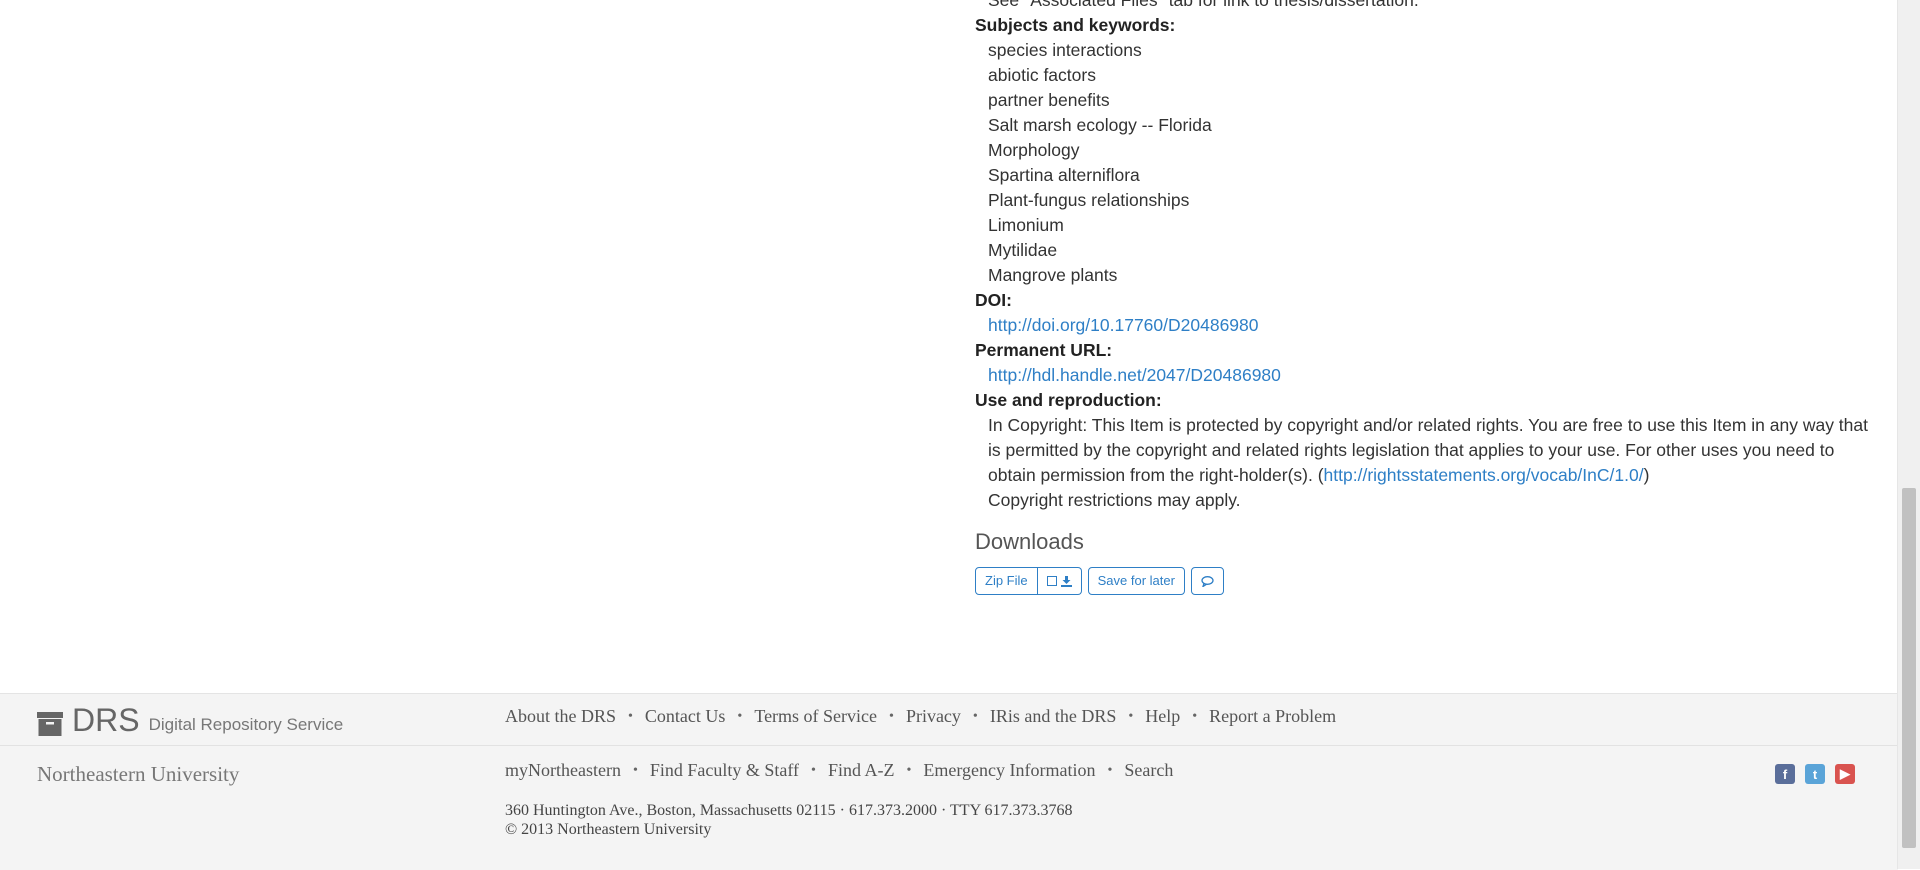  What do you see at coordinates (563, 770) in the screenshot?
I see `footer-link-mynortheastern: myNortheastern` at bounding box center [563, 770].